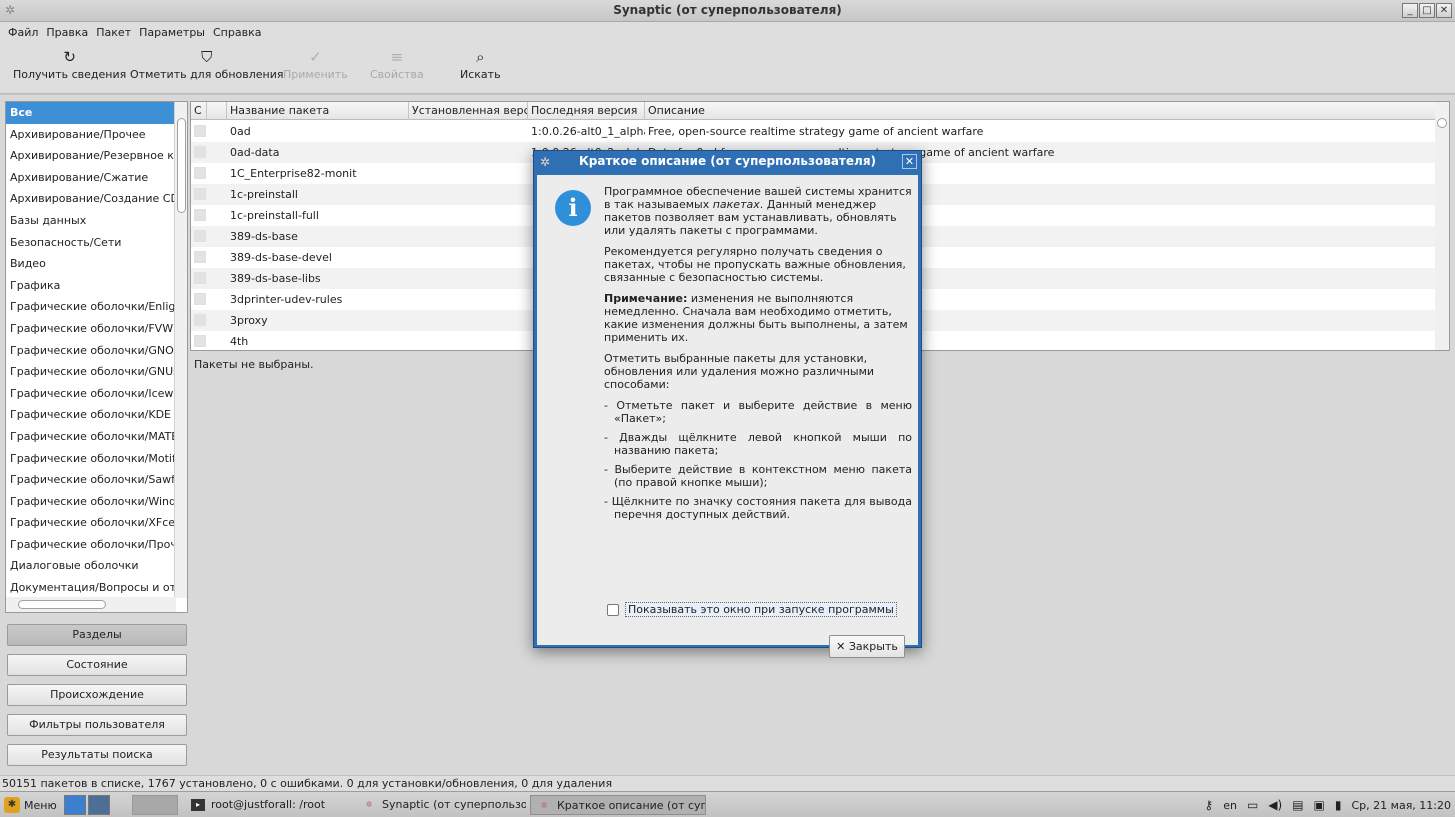  I want to click on category-item: Графические оболочки/Sawfish, so click(91, 480).